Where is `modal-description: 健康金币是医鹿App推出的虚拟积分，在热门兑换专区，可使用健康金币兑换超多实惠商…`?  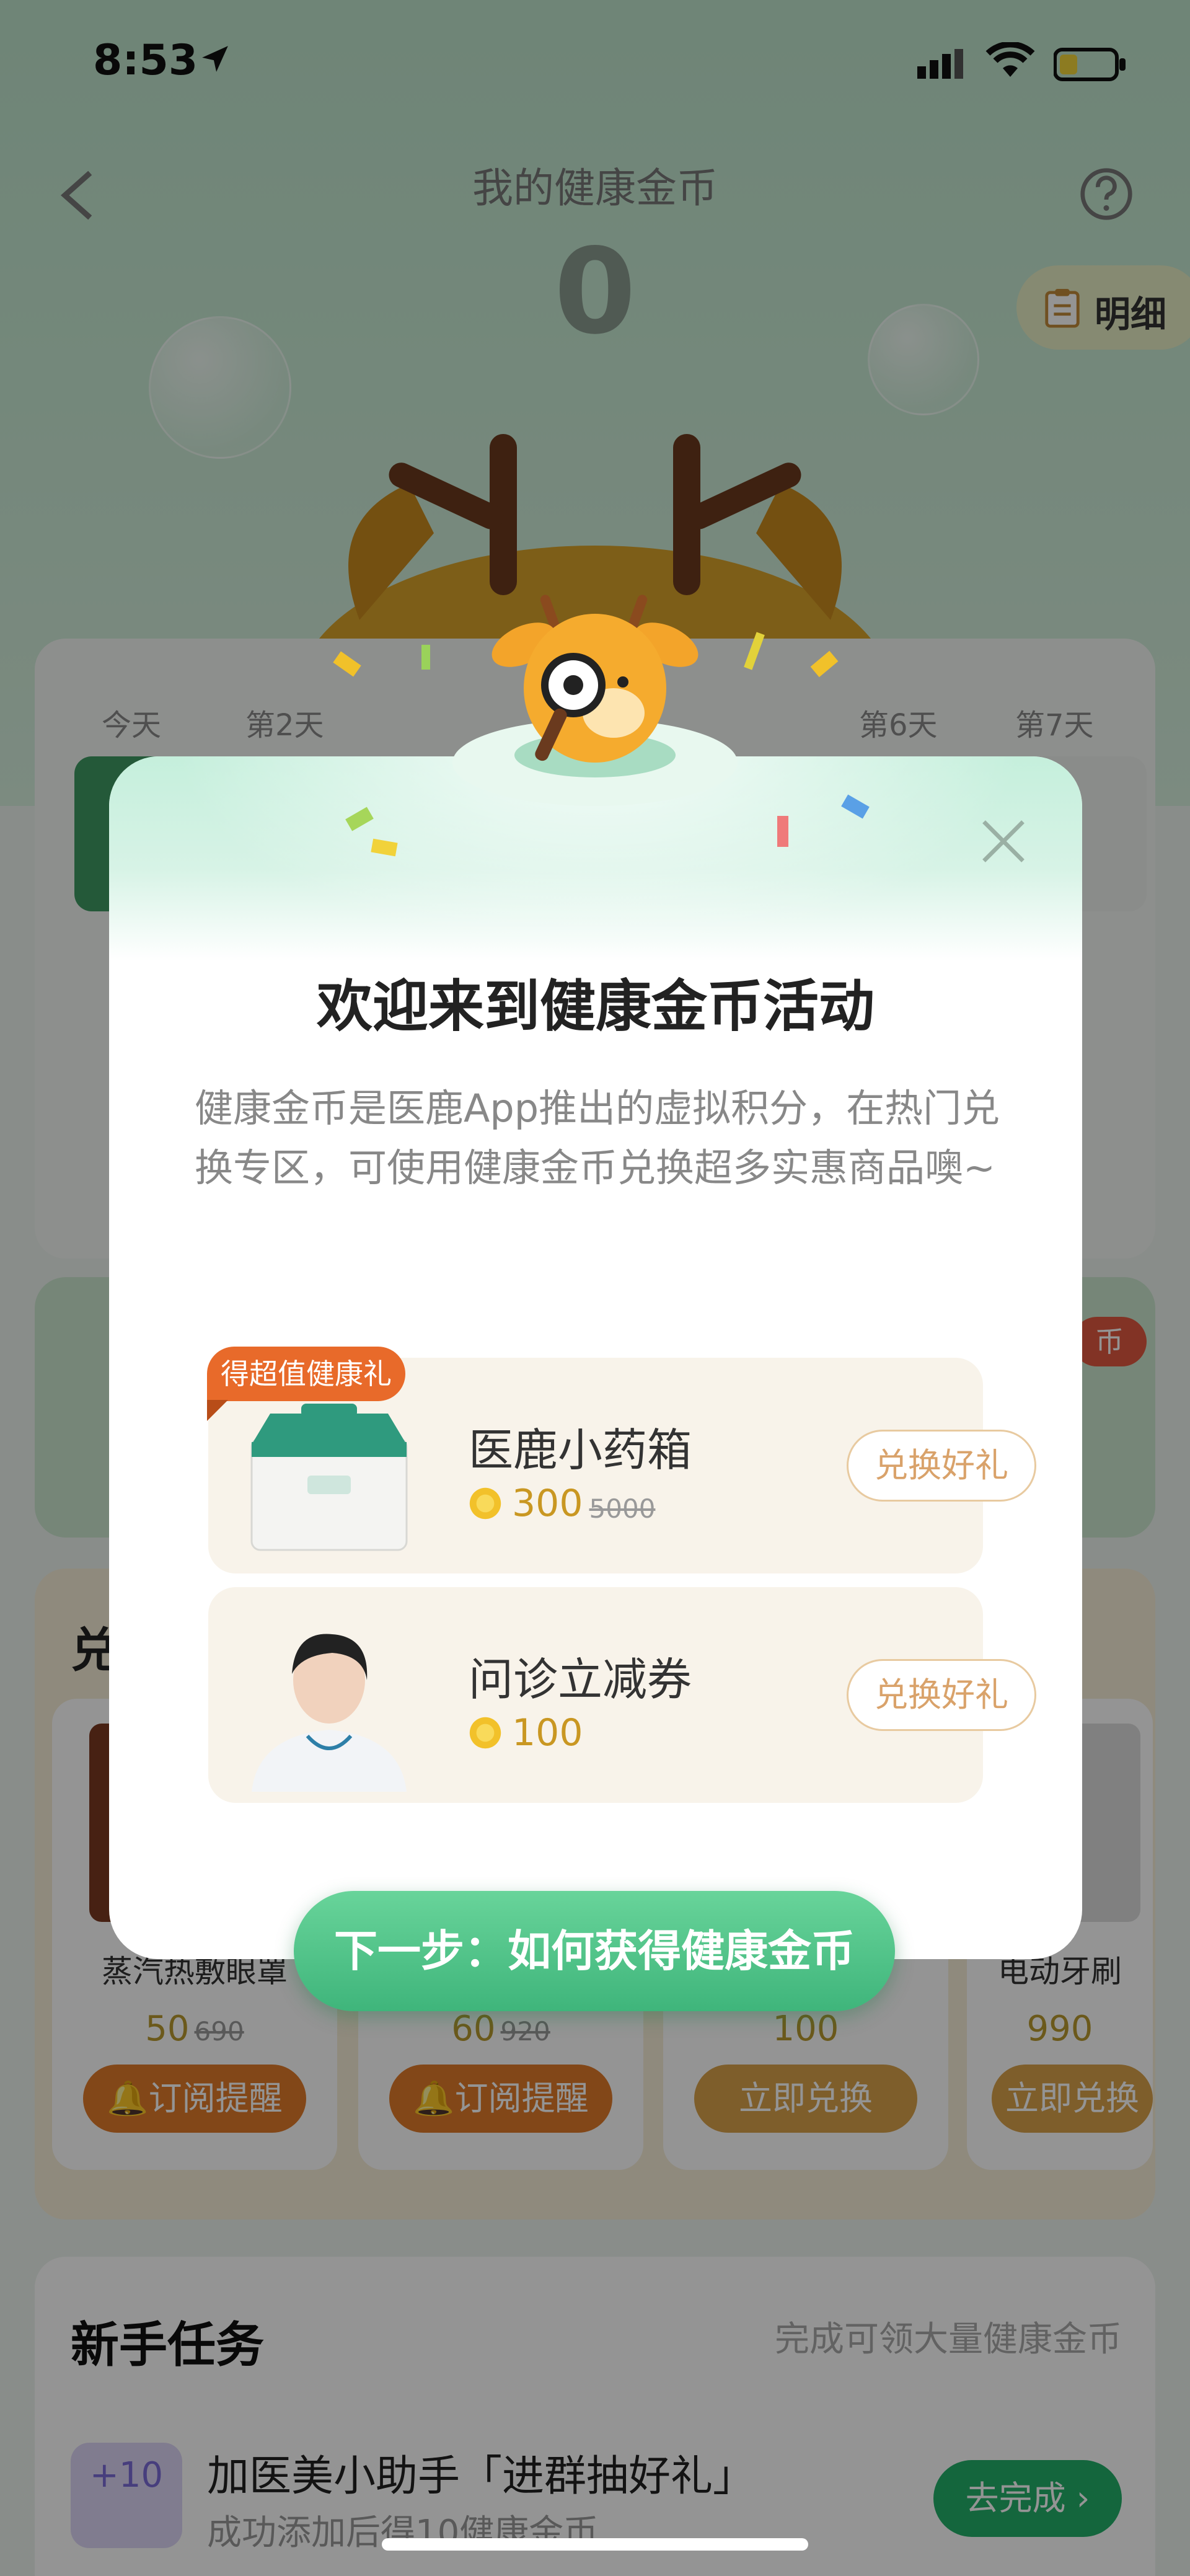
modal-description: 健康金币是医鹿App推出的虚拟积分，在热门兑换专区，可使用健康金币兑换超多实惠商… is located at coordinates (597, 1138).